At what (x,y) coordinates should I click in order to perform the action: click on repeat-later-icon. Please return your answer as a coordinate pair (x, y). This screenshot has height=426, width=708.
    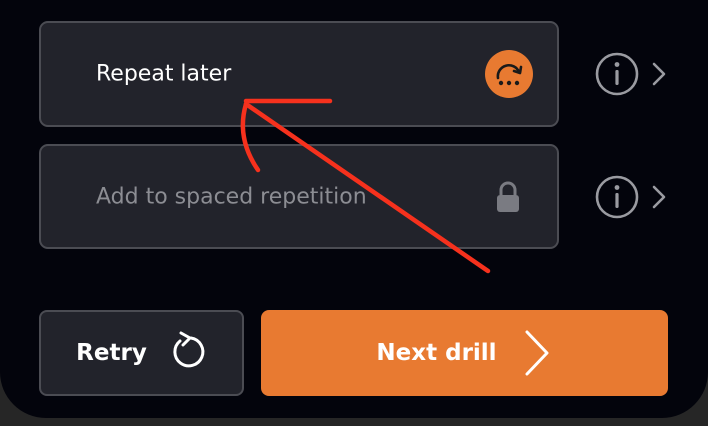
    Looking at the image, I should click on (509, 74).